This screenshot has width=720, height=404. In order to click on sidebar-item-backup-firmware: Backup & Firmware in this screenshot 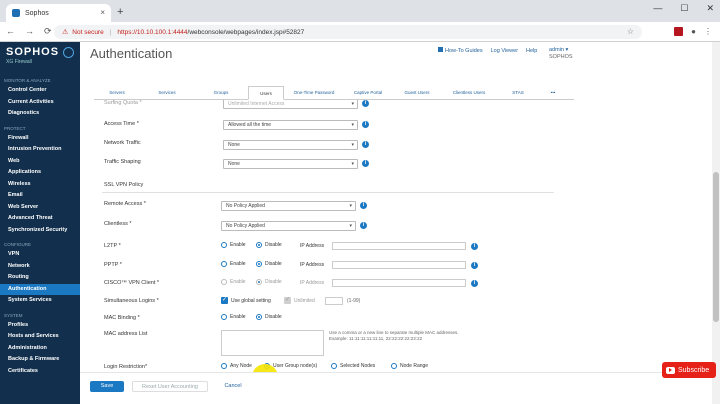, I will do `click(40, 360)`.